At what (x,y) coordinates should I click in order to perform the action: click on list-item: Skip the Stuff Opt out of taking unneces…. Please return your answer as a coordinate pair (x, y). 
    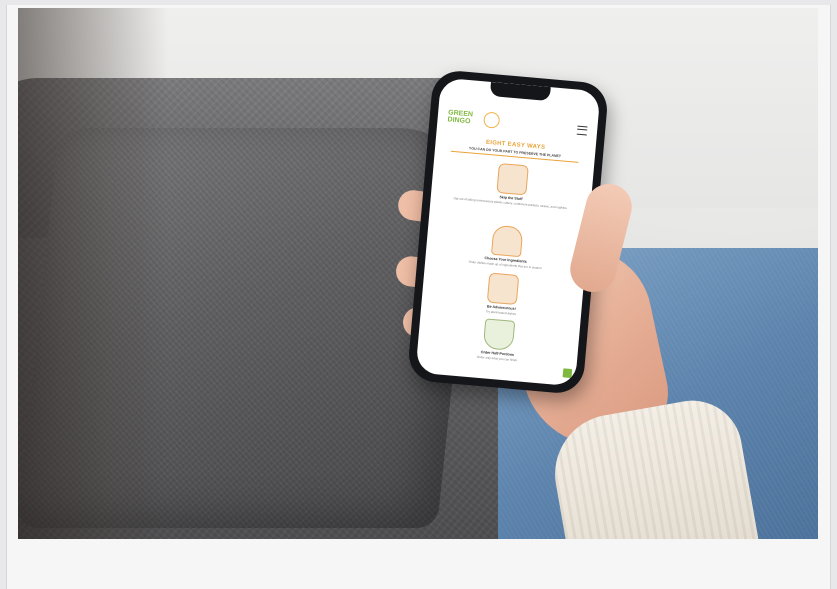
    Looking at the image, I should click on (512, 184).